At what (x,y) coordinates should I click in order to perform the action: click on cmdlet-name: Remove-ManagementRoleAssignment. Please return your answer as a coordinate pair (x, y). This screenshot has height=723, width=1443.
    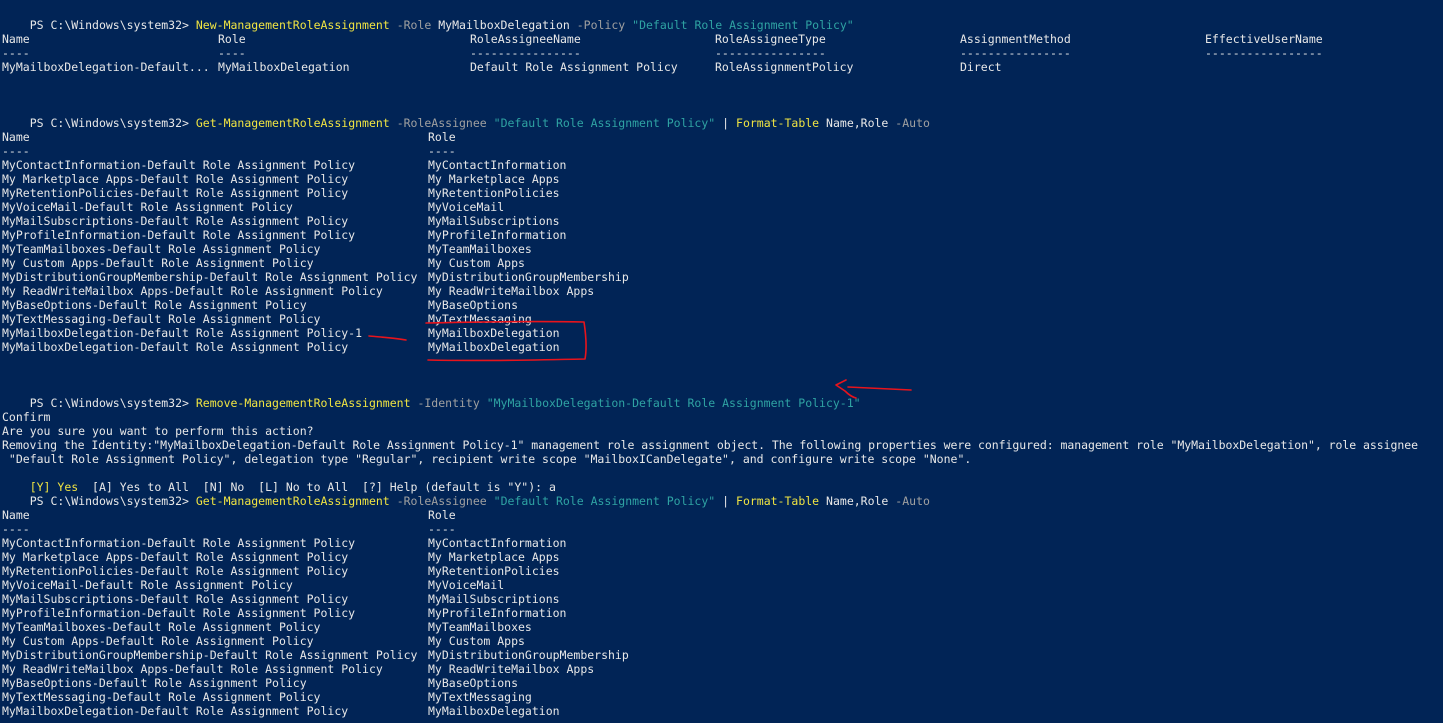
    Looking at the image, I should click on (303, 403).